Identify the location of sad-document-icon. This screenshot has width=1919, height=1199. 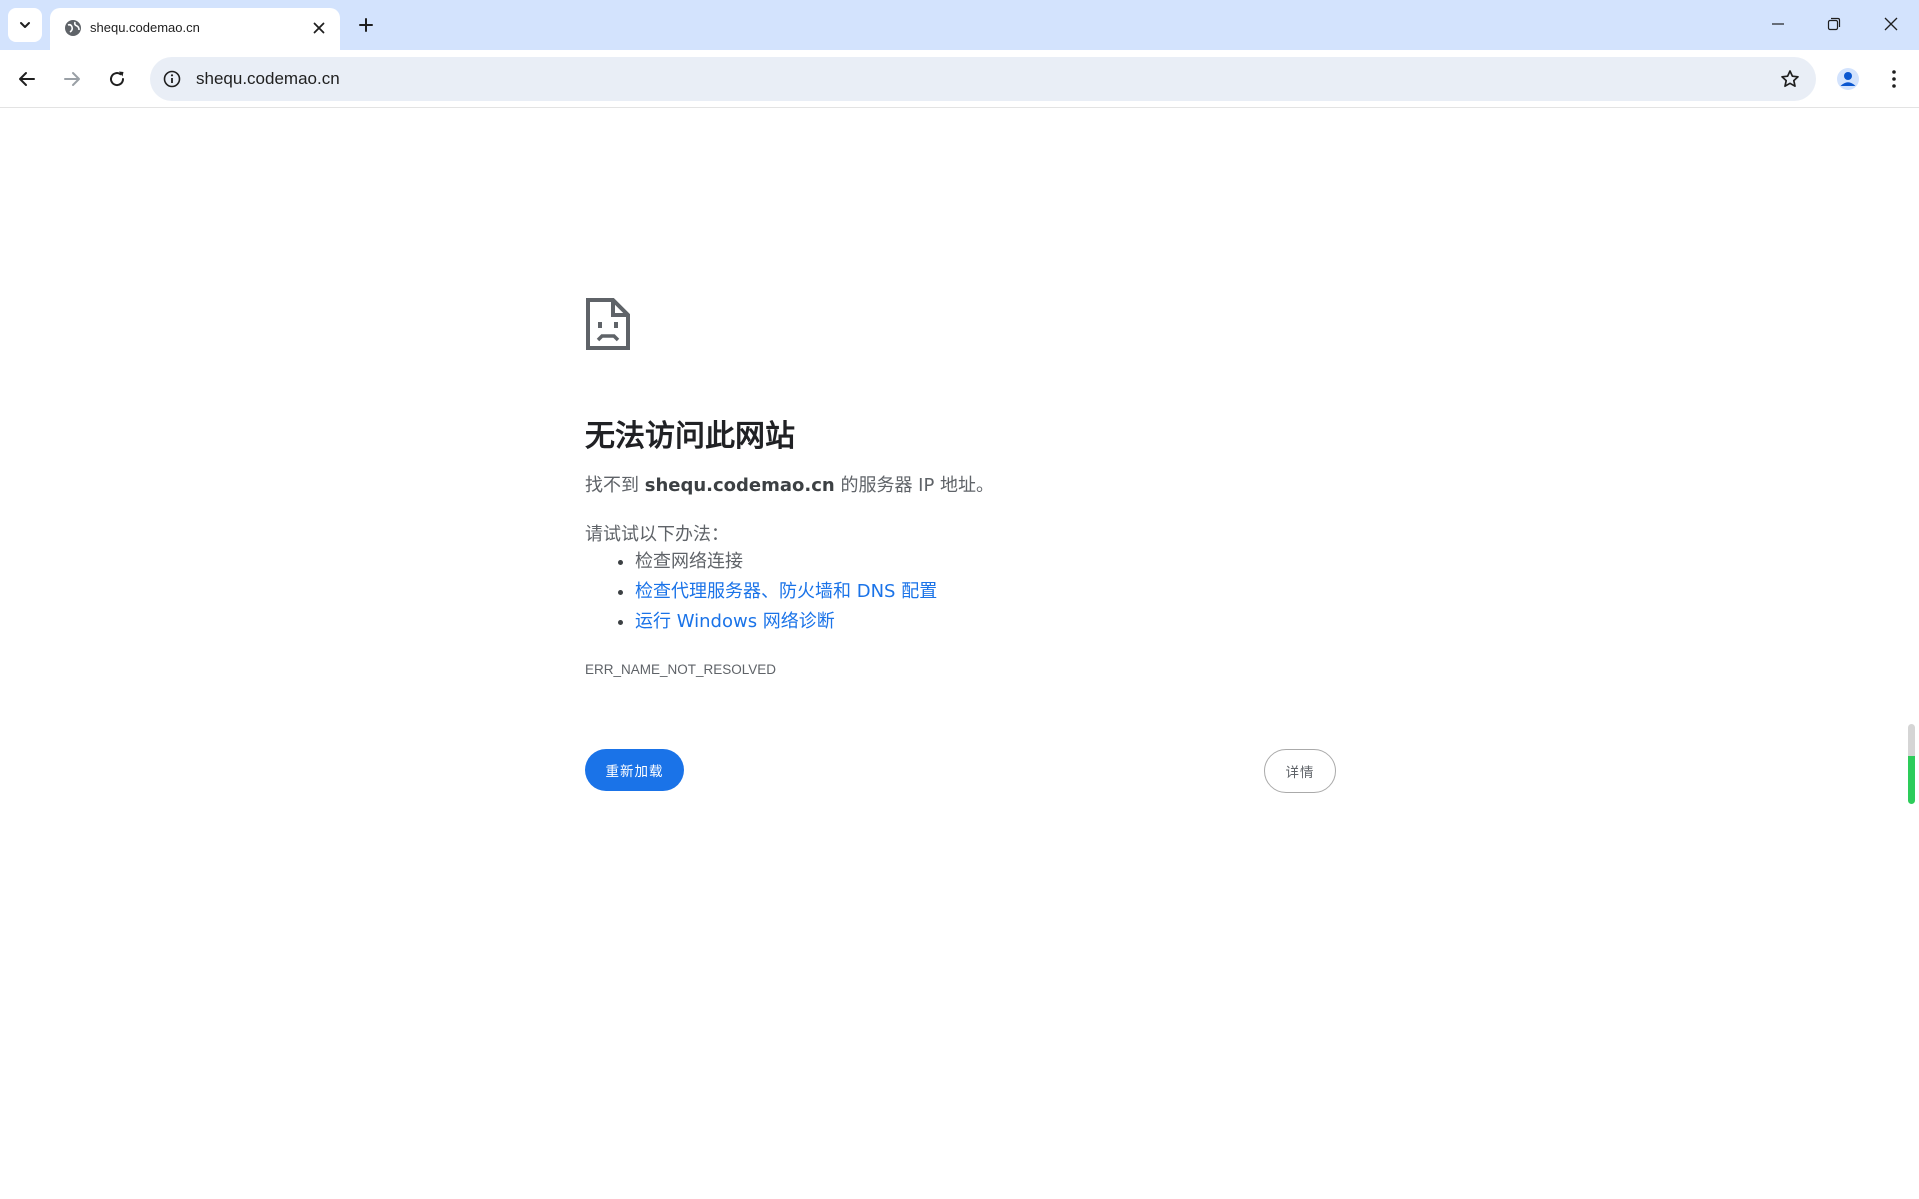
(608, 324).